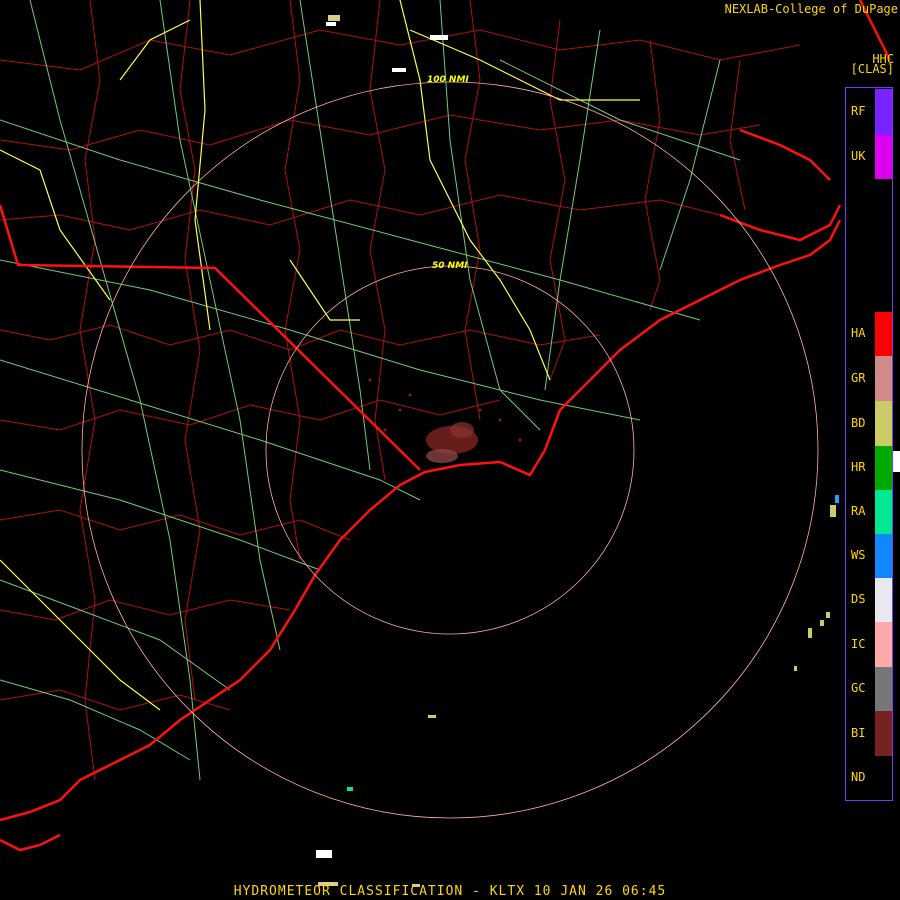  I want to click on ring-label-50: 50 NMI, so click(450, 266).